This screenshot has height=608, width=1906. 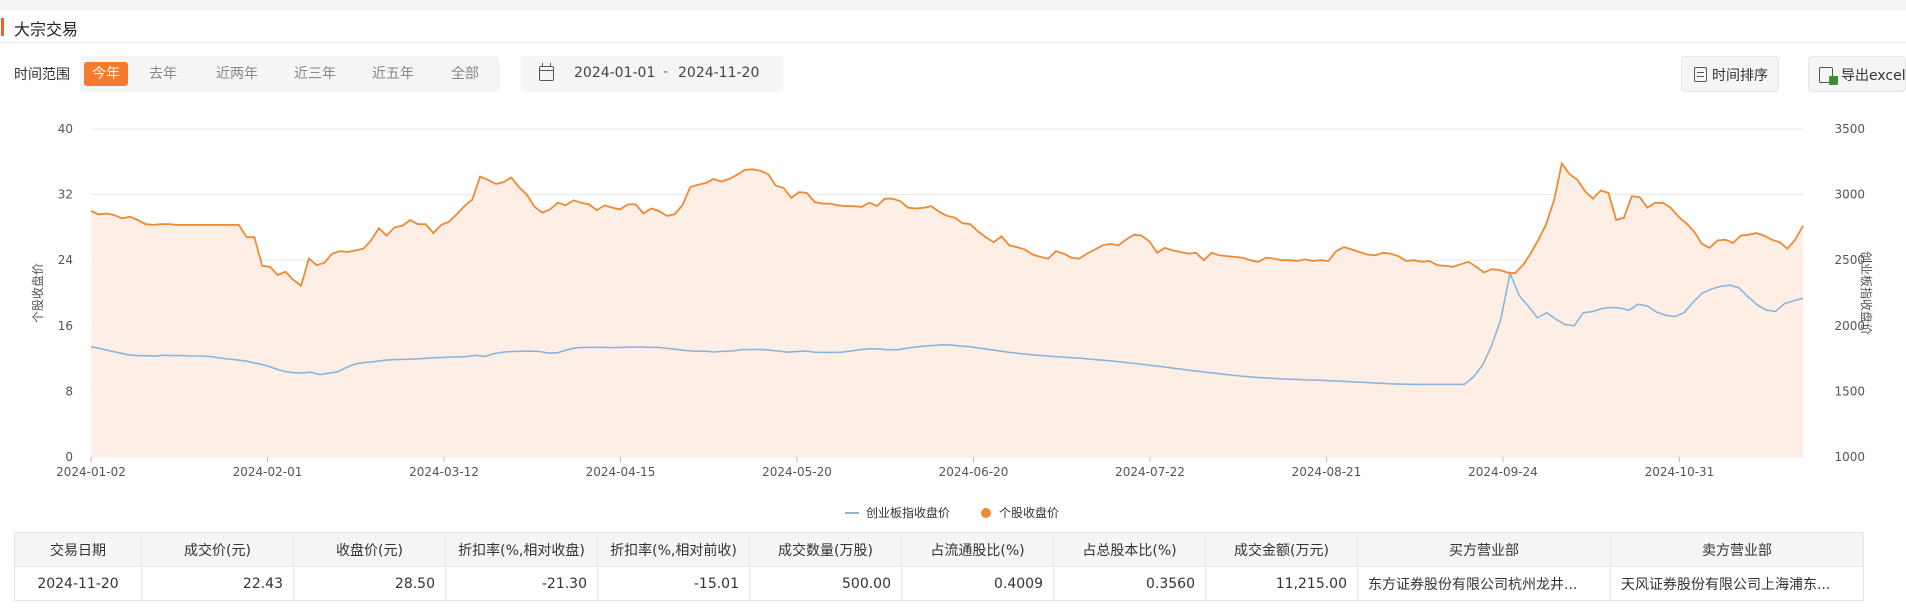 What do you see at coordinates (1281, 549) in the screenshot?
I see `col-header-amount: 成交金额(万元)` at bounding box center [1281, 549].